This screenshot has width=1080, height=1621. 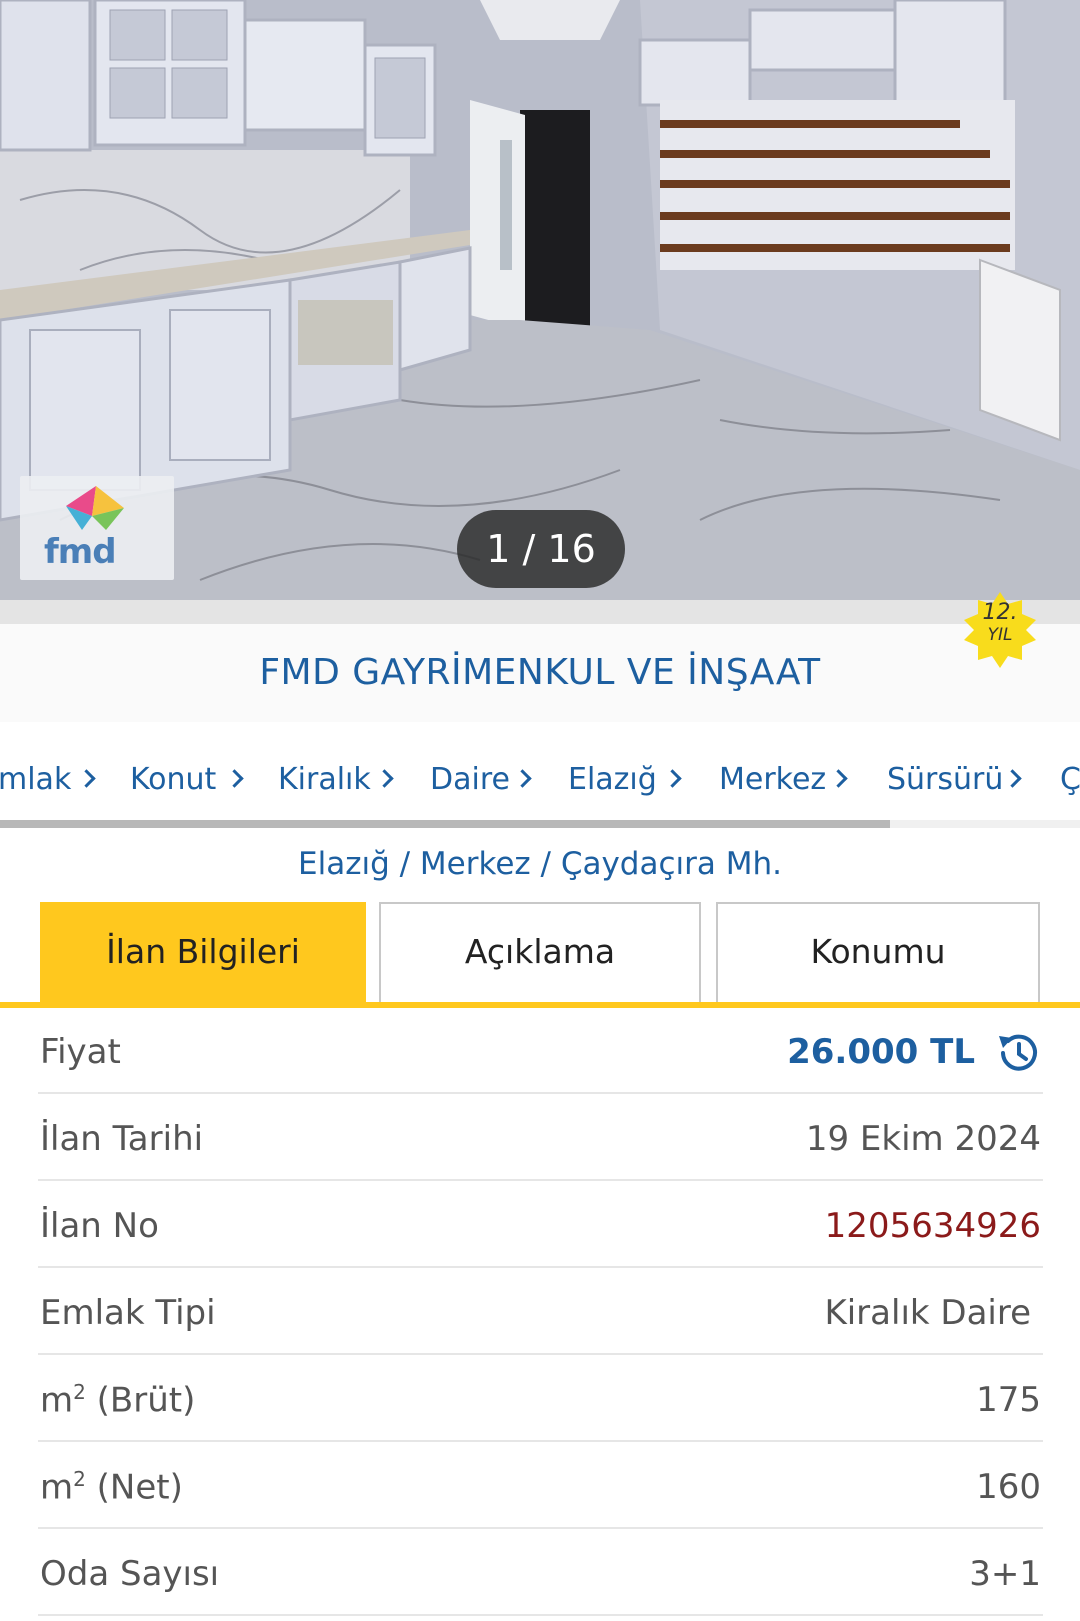 I want to click on breadcrumb-scrollbar, so click(x=445, y=824).